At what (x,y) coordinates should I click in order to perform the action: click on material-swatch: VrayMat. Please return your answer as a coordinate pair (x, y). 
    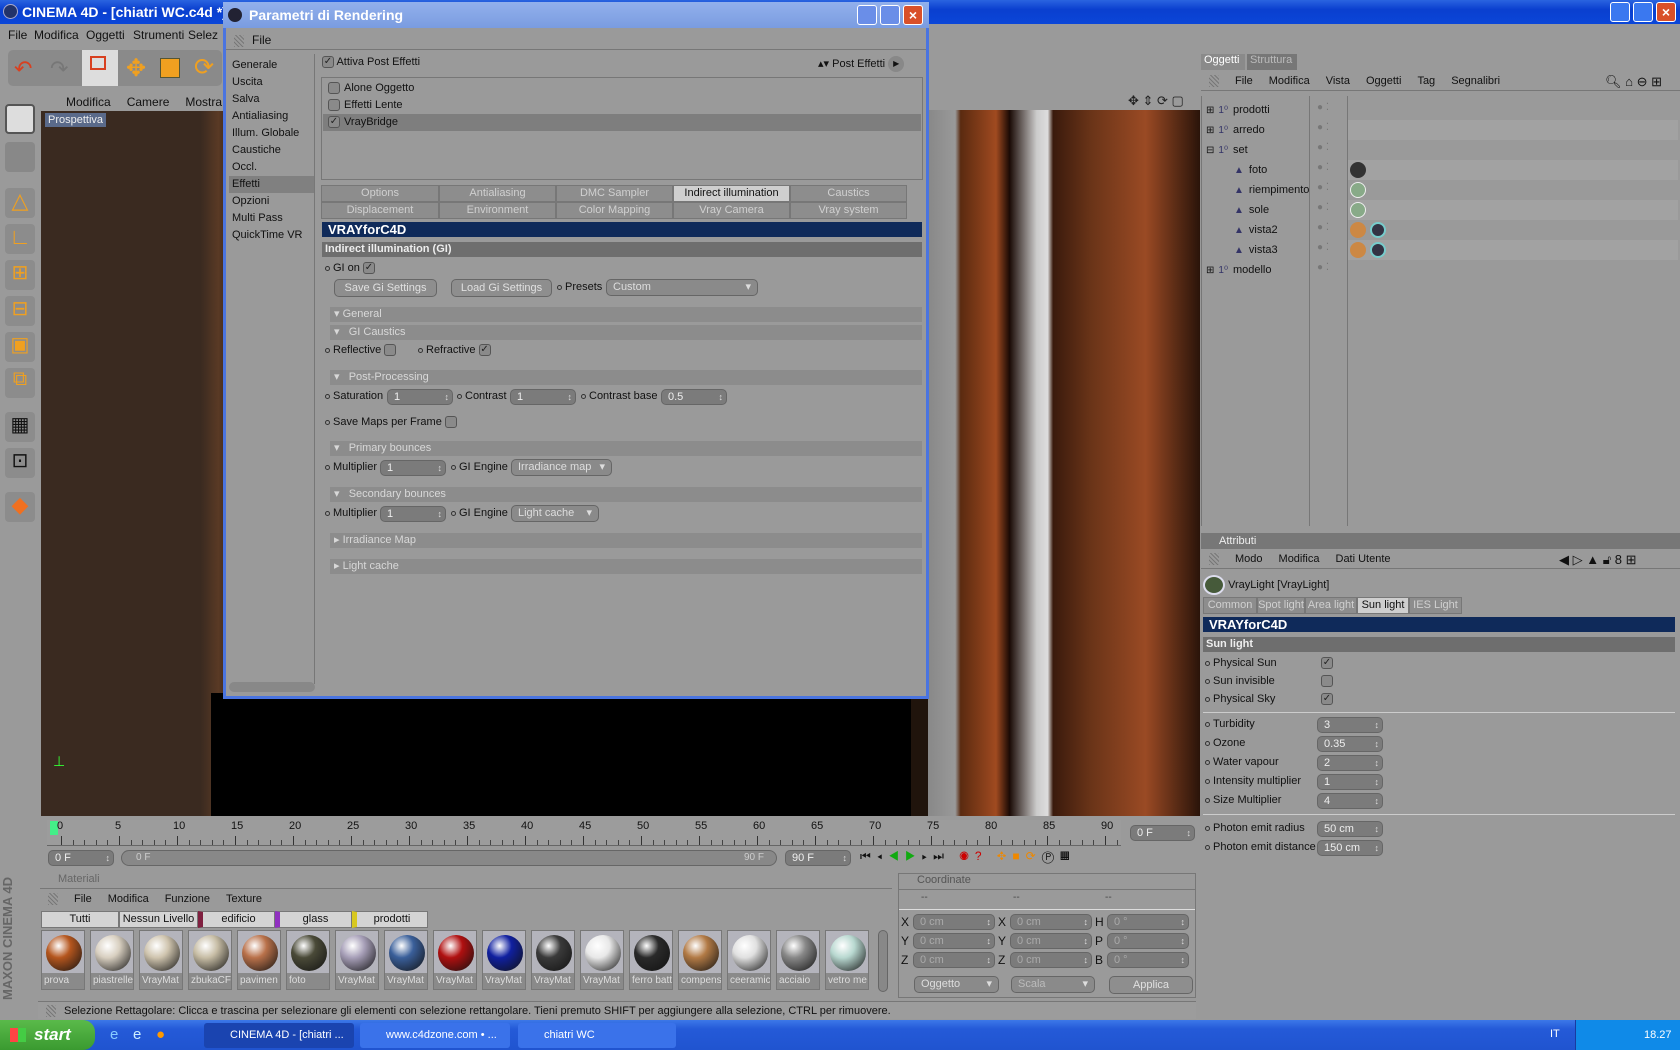
    Looking at the image, I should click on (504, 960).